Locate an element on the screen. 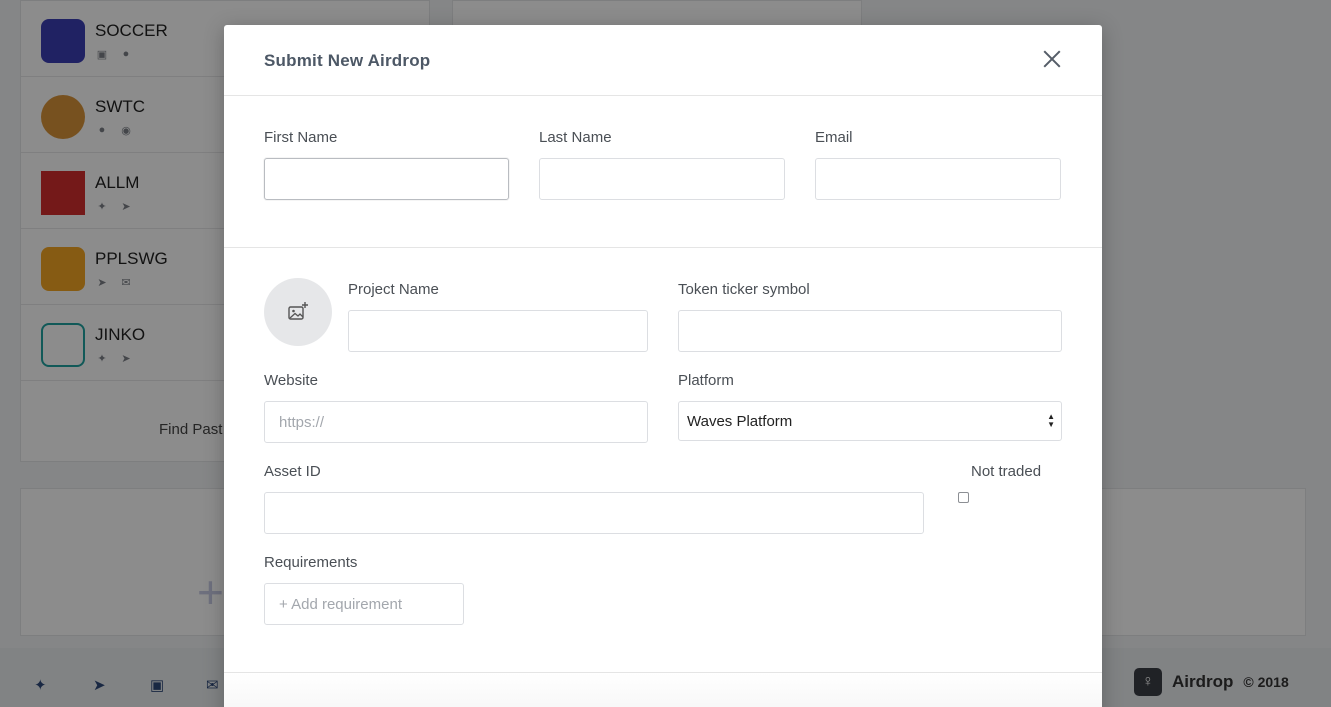 Image resolution: width=1331 pixels, height=707 pixels. email-label: Email is located at coordinates (834, 137).